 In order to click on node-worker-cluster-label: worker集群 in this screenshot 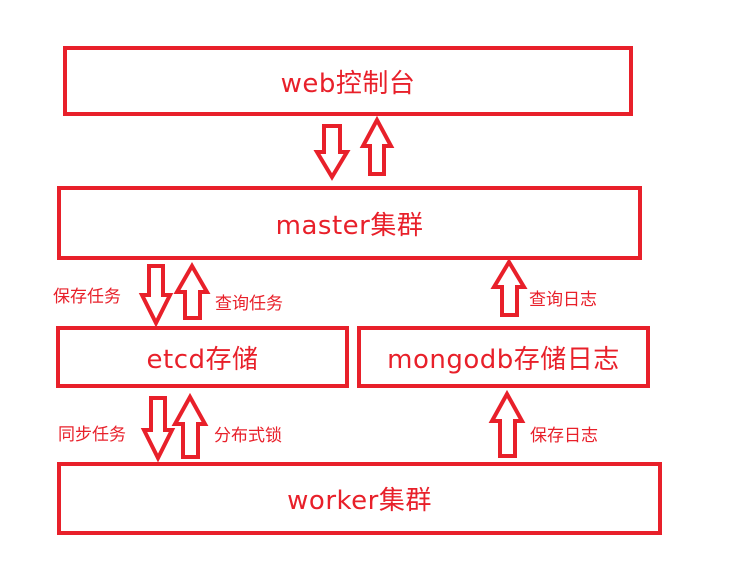, I will do `click(359, 501)`.